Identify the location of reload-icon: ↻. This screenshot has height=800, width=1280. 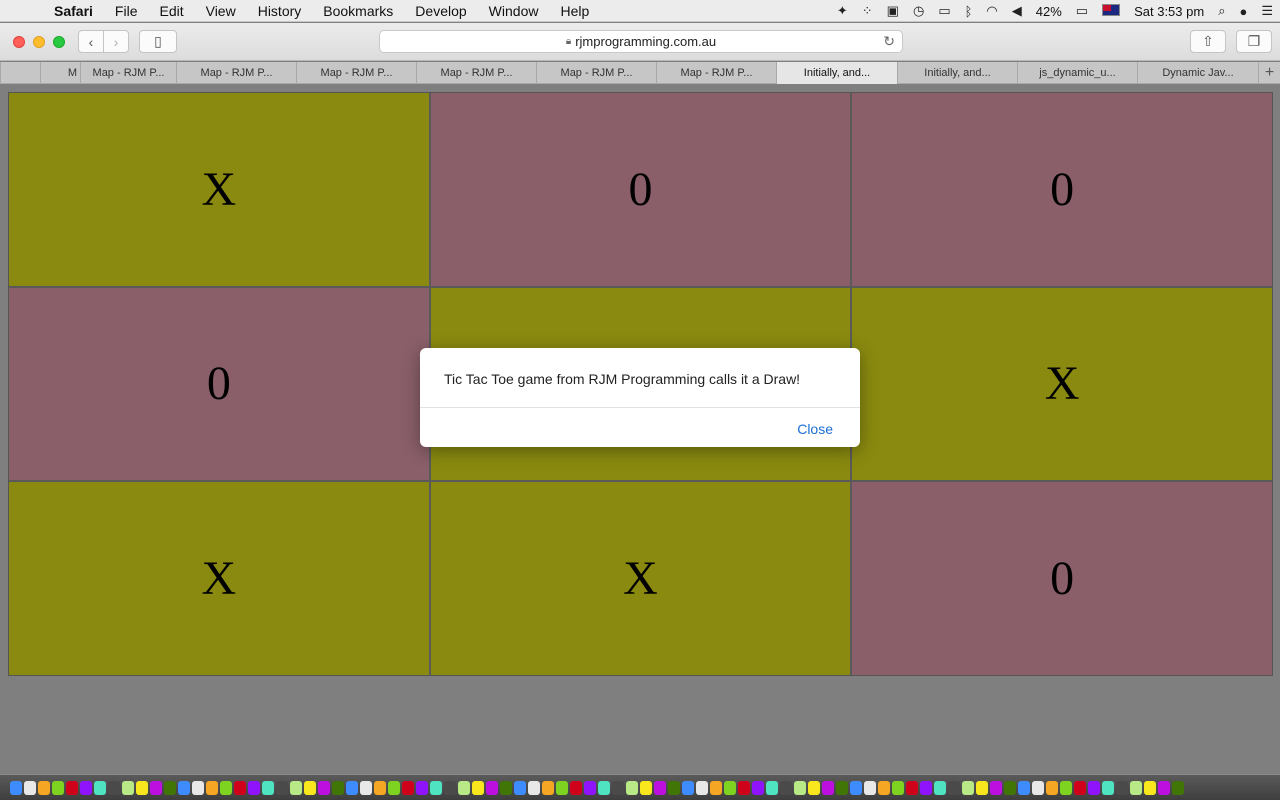
(889, 41).